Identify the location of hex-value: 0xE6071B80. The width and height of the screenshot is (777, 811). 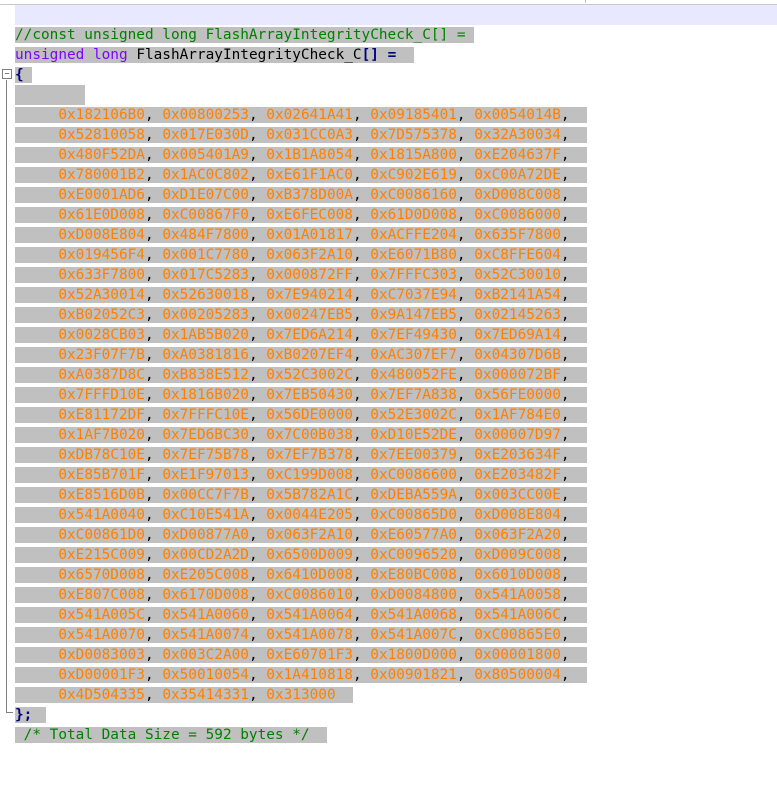
(413, 255).